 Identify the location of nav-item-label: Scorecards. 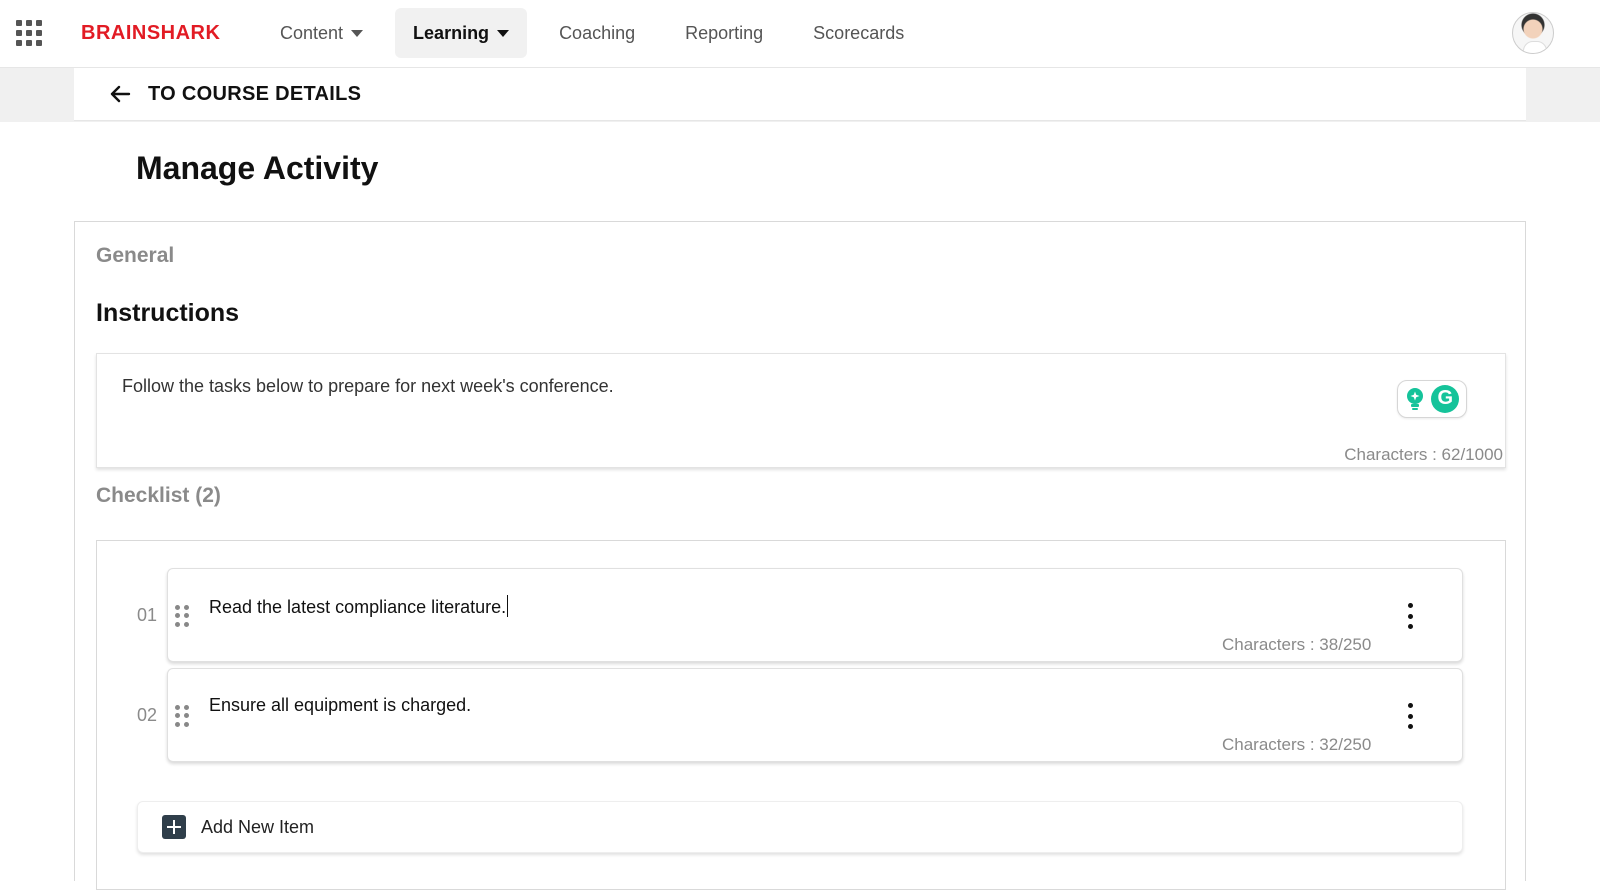
(859, 32).